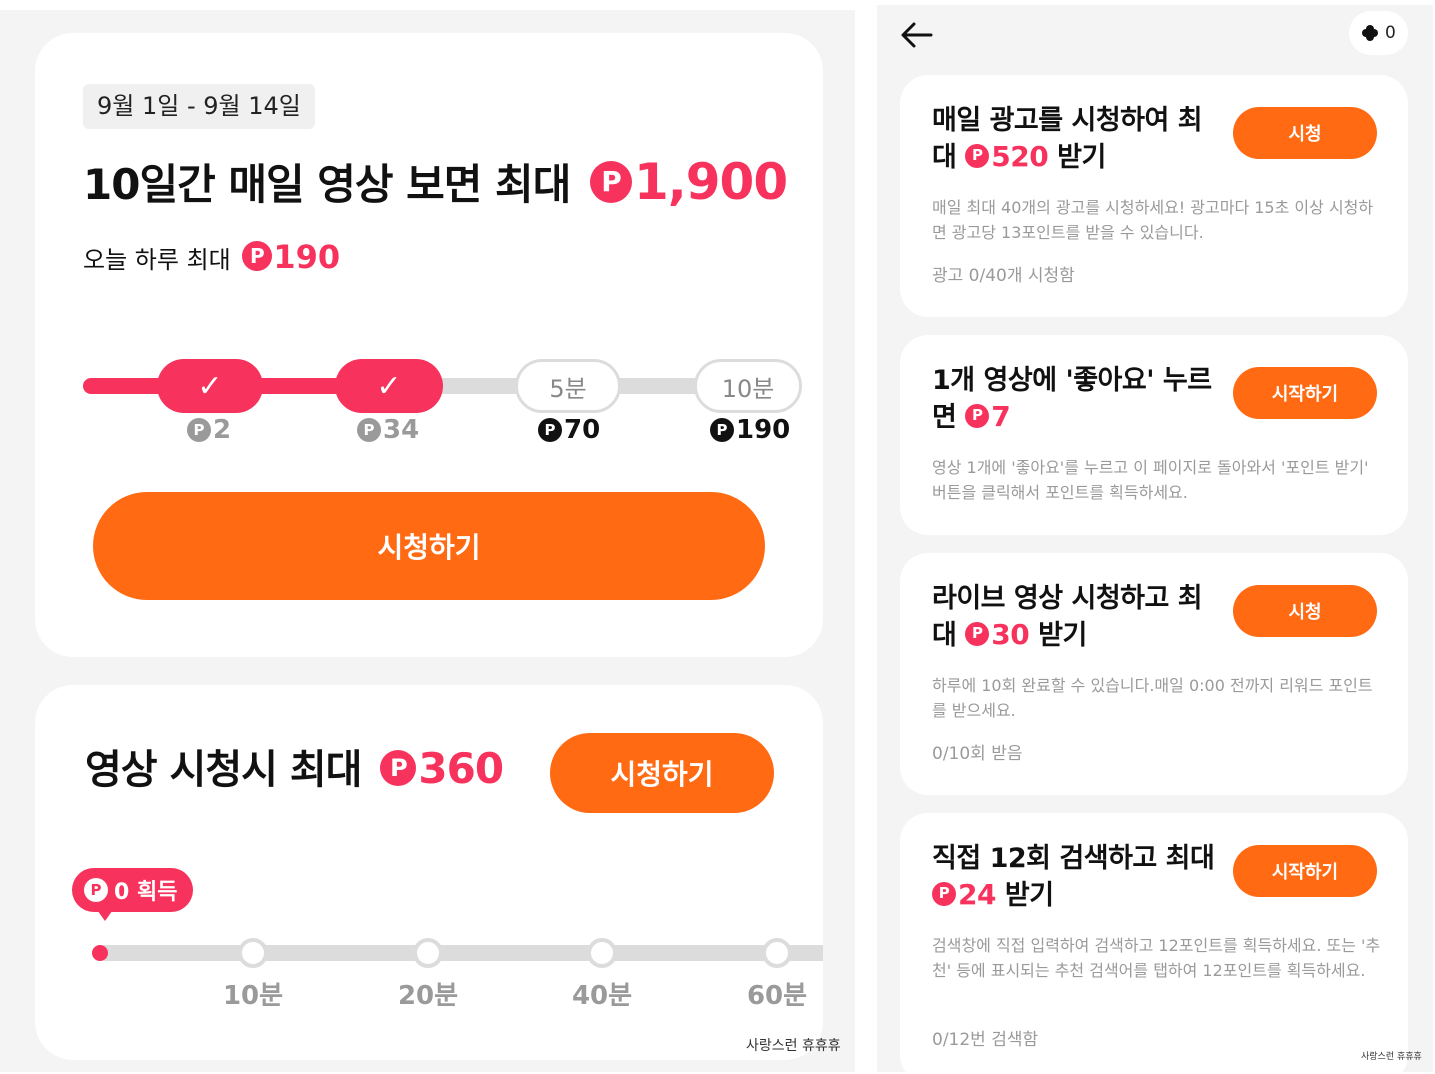  I want to click on task-status: 0/10회 받음, so click(977, 754).